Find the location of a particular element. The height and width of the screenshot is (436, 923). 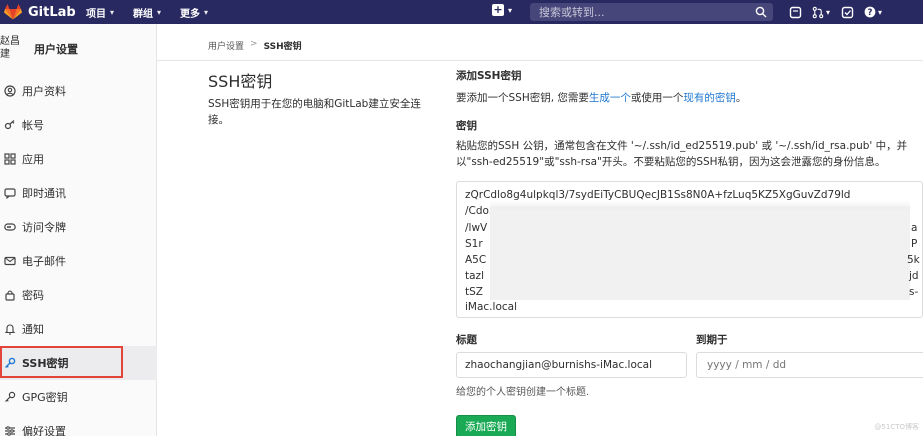

chat-icon is located at coordinates (10, 193).